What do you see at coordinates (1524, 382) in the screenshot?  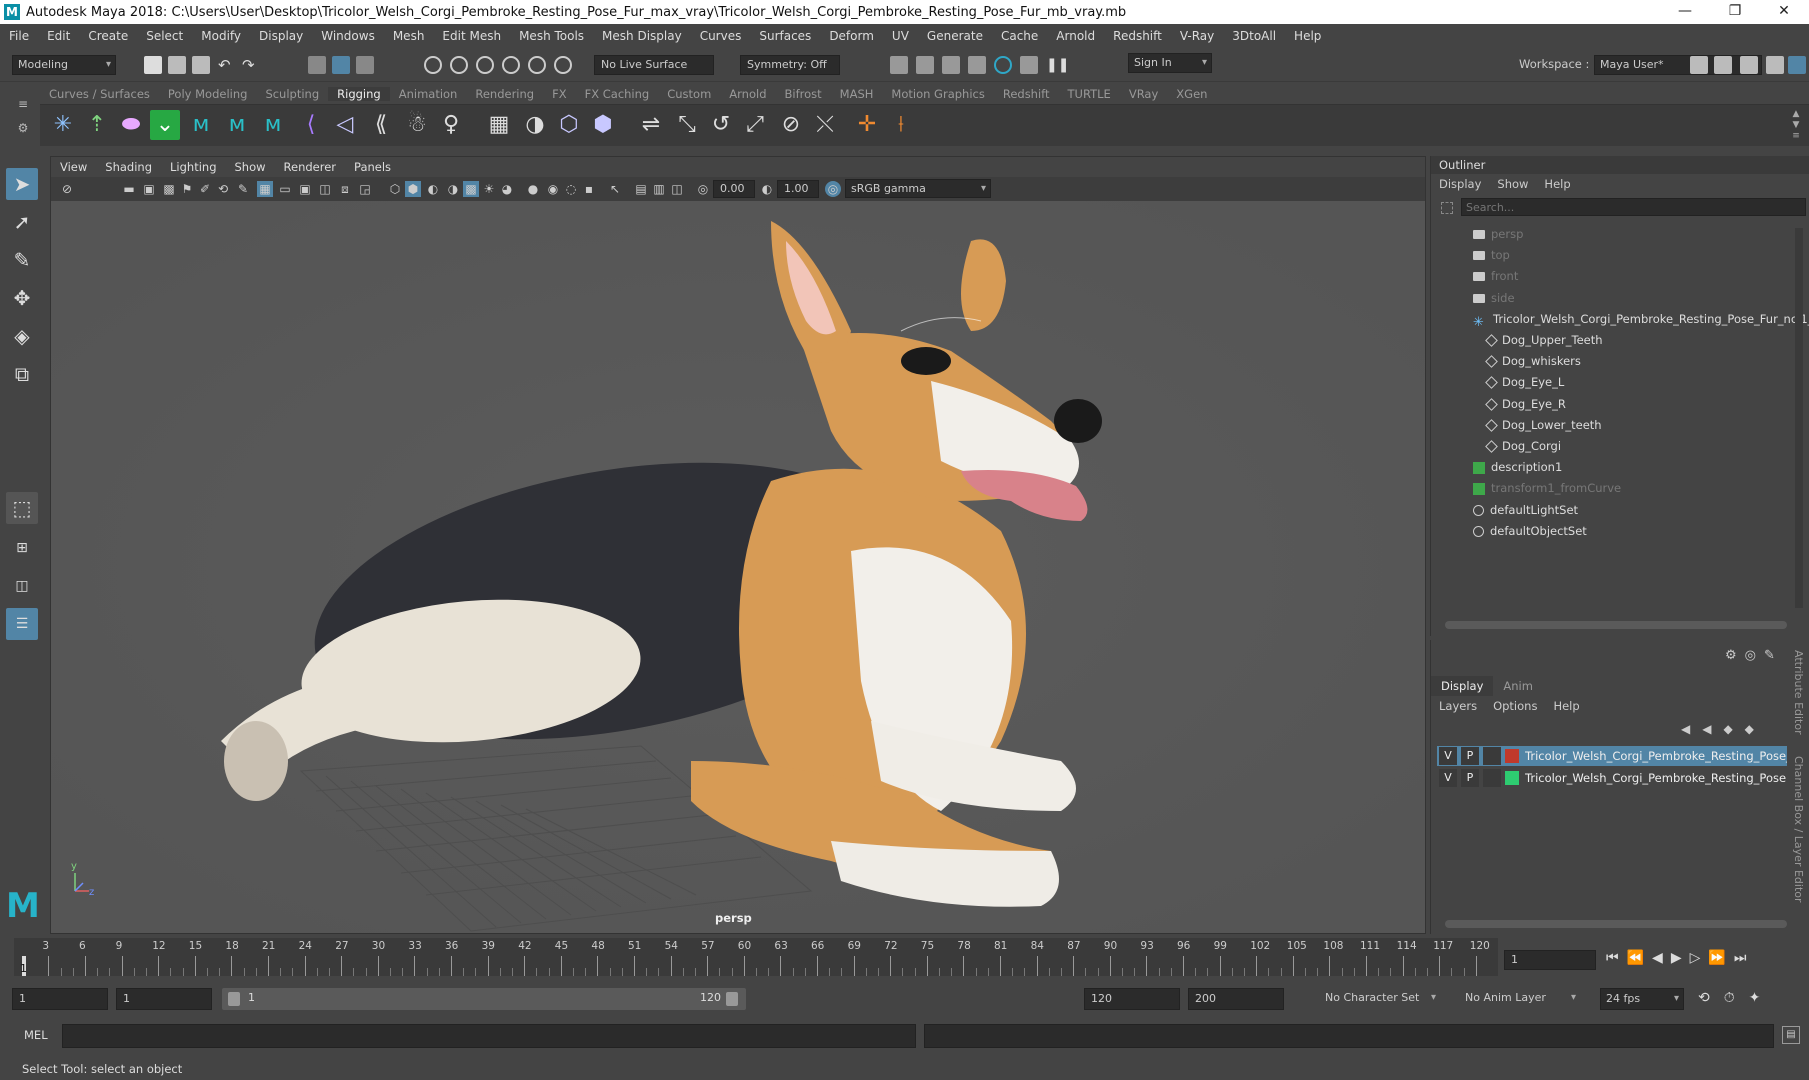 I see `outliner-item: Dog_Eye_L` at bounding box center [1524, 382].